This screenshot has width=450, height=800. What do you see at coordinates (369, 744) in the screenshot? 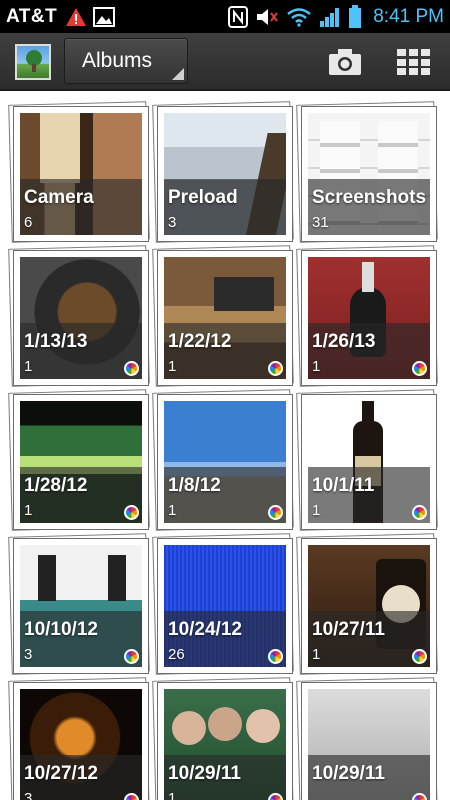
I see `album-thumbnail: 10/29/11` at bounding box center [369, 744].